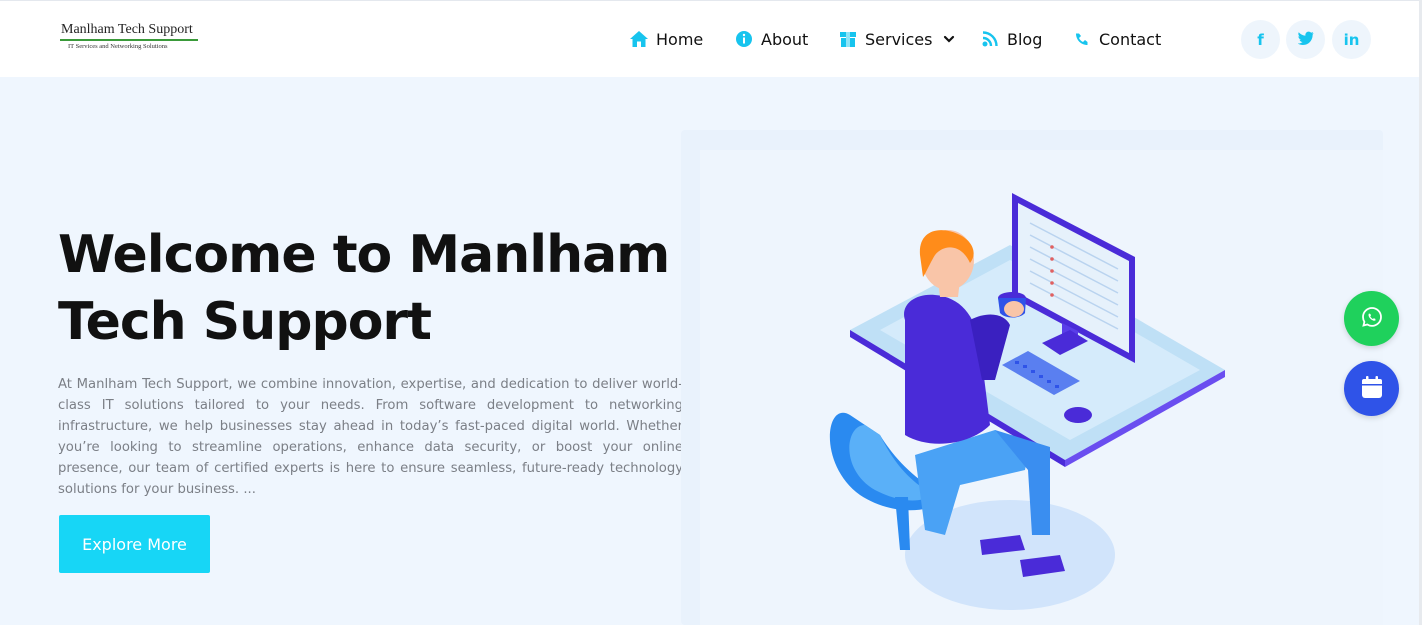 This screenshot has height=625, width=1422. I want to click on rss-icon, so click(990, 39).